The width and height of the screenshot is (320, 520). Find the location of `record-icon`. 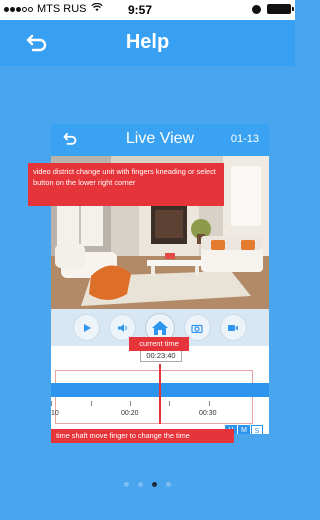

record-icon is located at coordinates (233, 327).